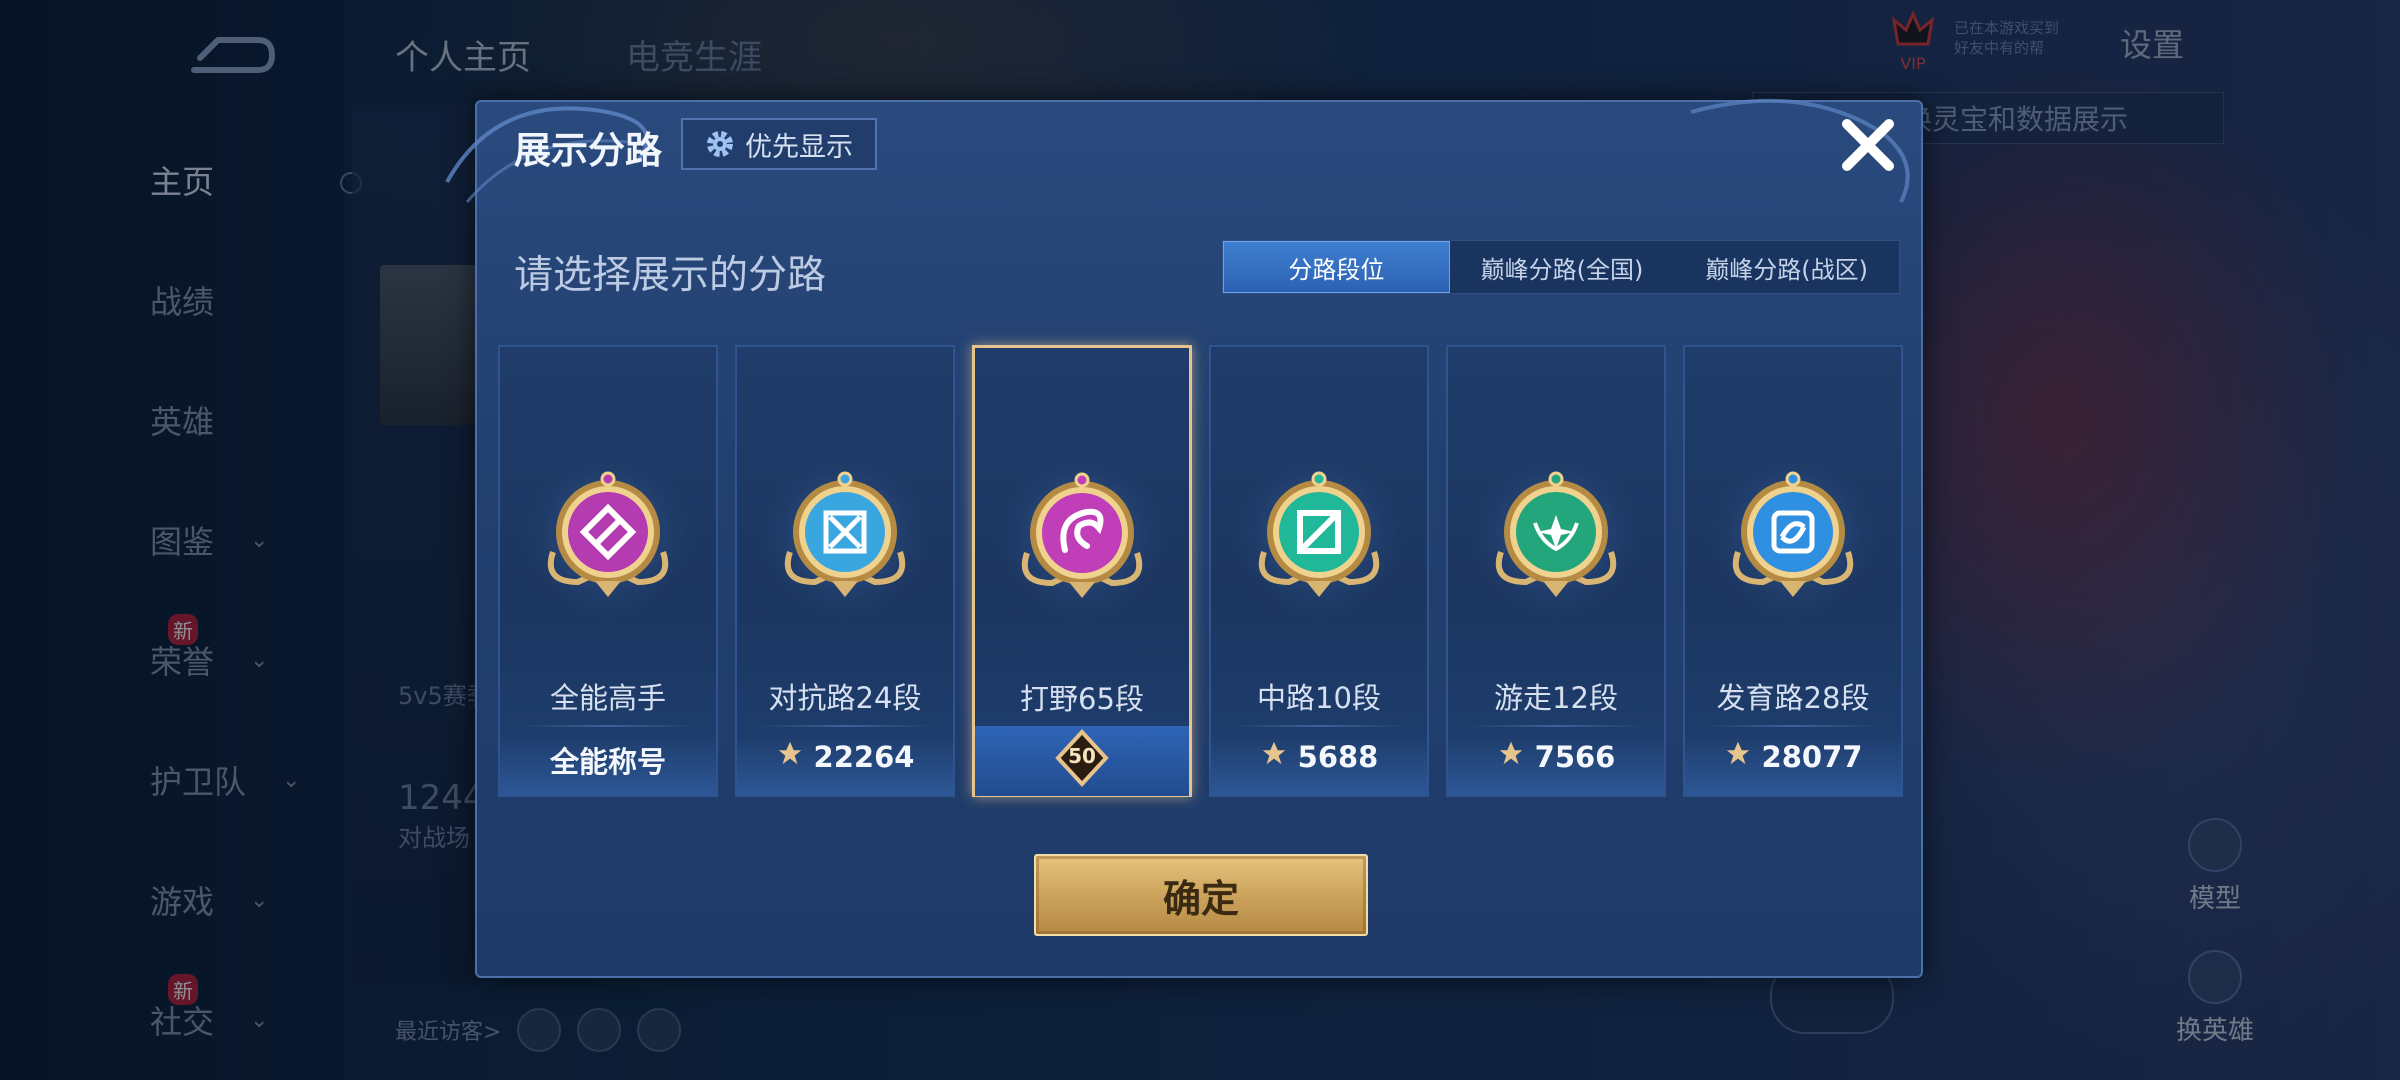 The width and height of the screenshot is (2400, 1080). Describe the element at coordinates (588, 150) in the screenshot. I see `dialog-title: 展示分路` at that location.